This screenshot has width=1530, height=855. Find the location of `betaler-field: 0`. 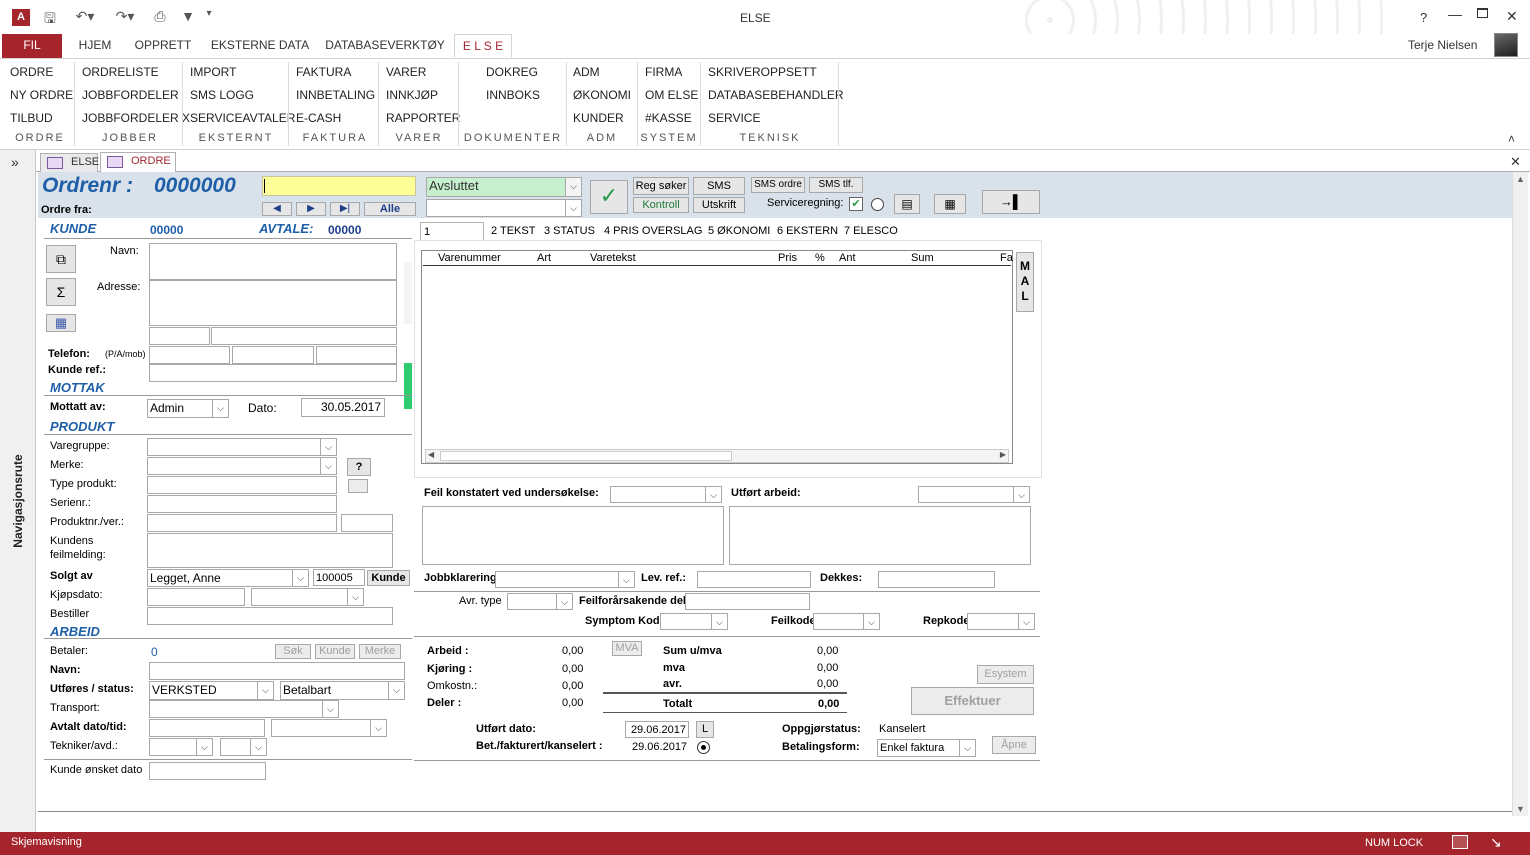

betaler-field: 0 is located at coordinates (201, 652).